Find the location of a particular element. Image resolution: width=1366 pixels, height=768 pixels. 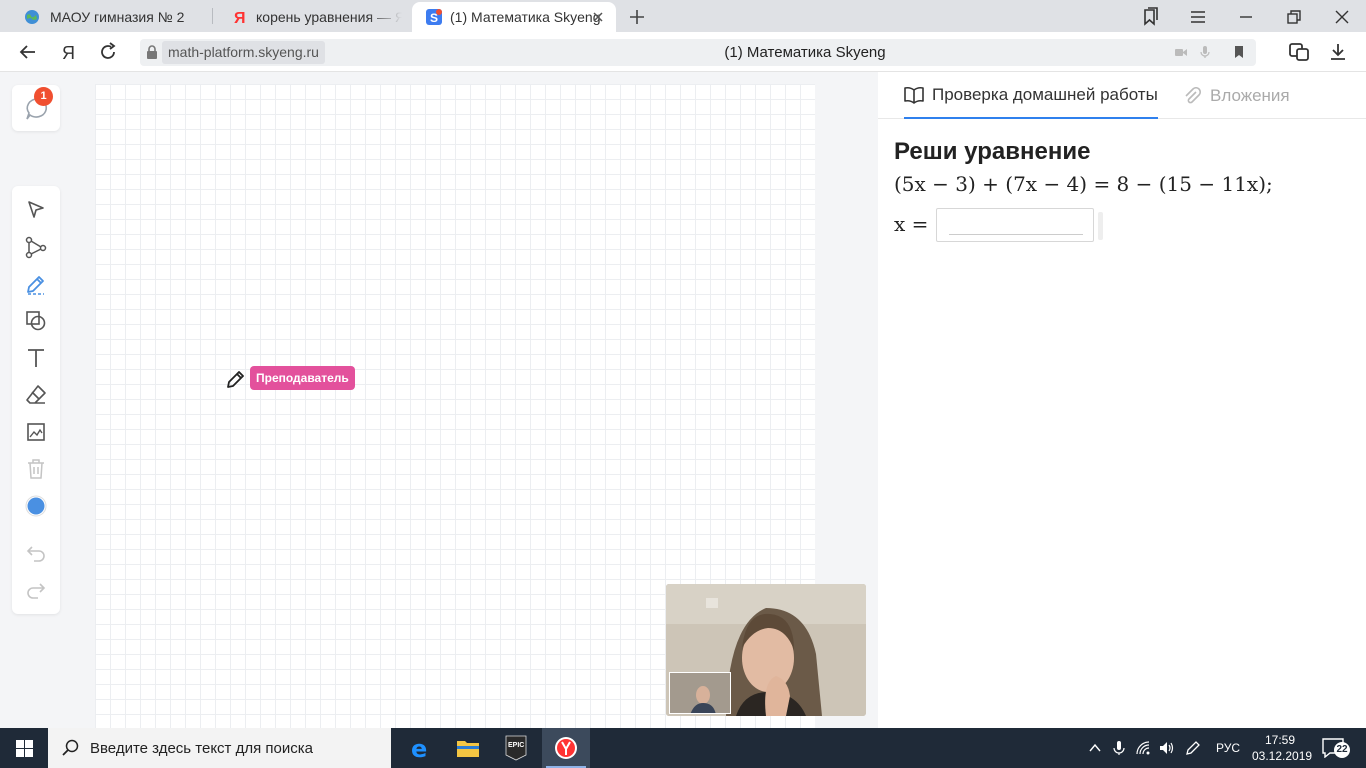

select-icon is located at coordinates (36, 210).